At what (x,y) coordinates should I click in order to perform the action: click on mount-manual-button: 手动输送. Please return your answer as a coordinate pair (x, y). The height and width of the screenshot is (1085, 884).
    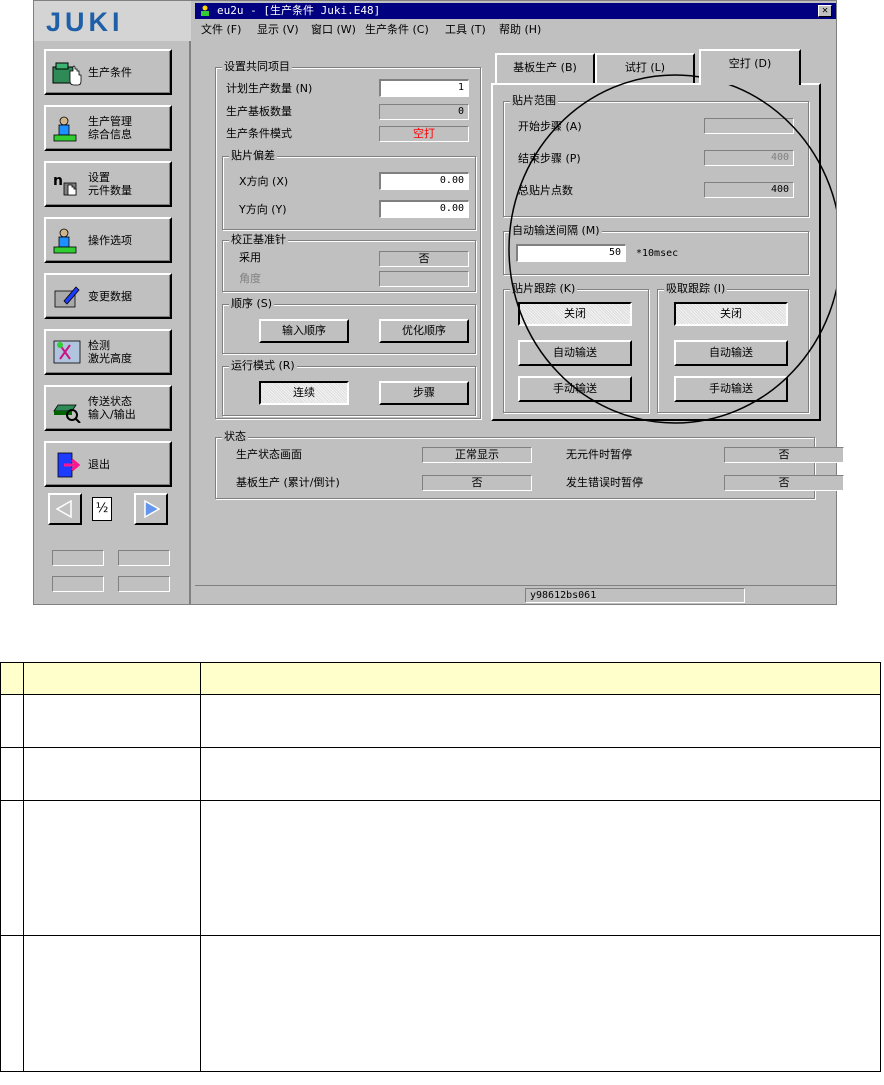
    Looking at the image, I should click on (575, 389).